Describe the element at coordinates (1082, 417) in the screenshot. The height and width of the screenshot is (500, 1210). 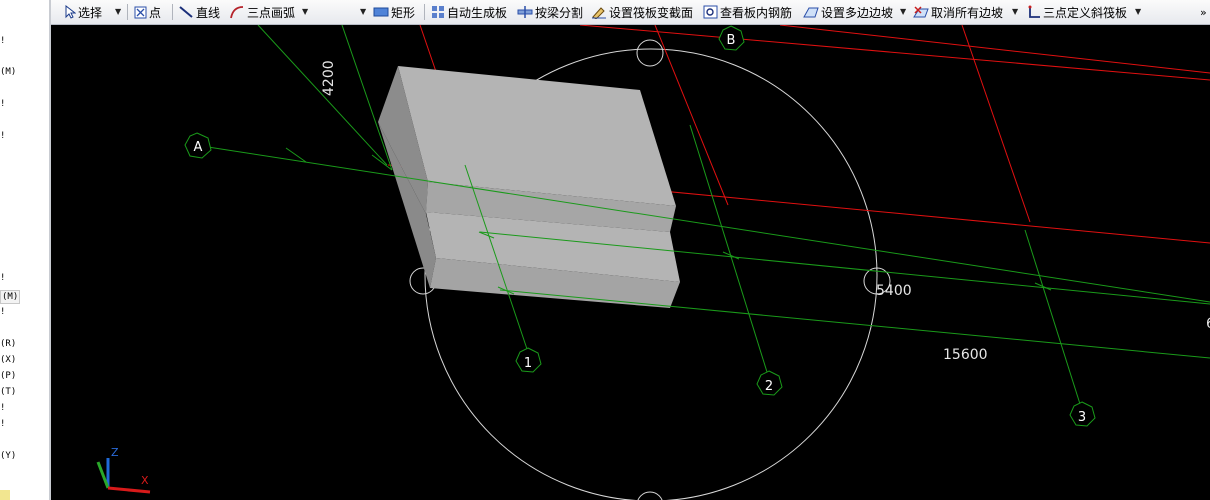
I see `axis-label-3: 3` at that location.